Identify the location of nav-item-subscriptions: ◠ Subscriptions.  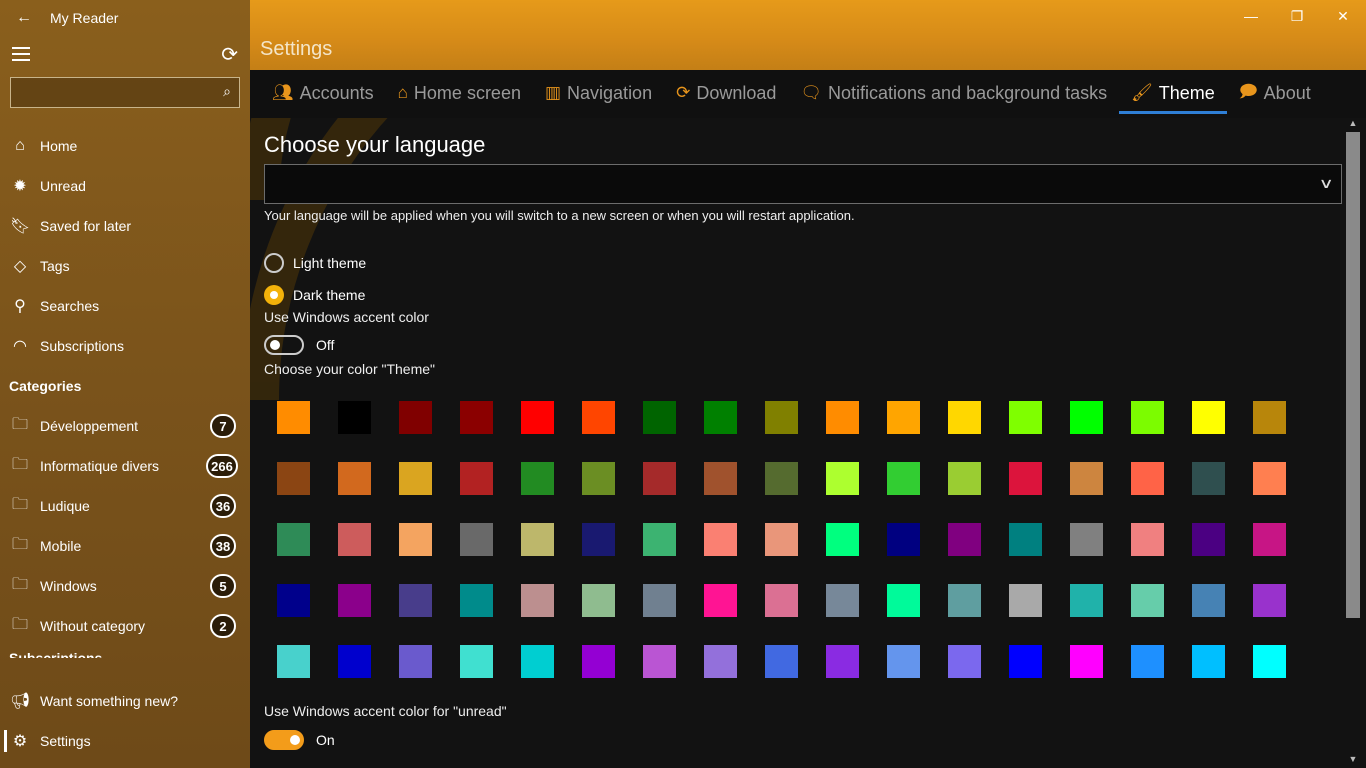
(125, 346).